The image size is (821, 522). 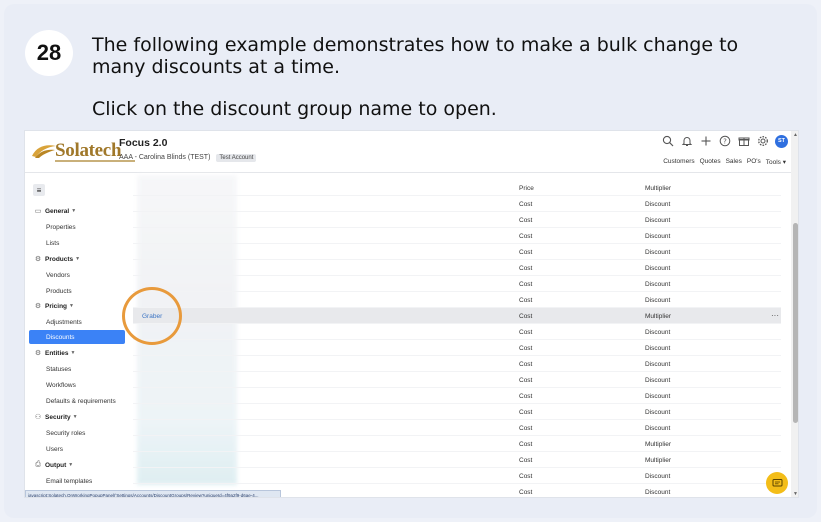 What do you see at coordinates (77, 291) in the screenshot?
I see `sidebar-item-products: Products` at bounding box center [77, 291].